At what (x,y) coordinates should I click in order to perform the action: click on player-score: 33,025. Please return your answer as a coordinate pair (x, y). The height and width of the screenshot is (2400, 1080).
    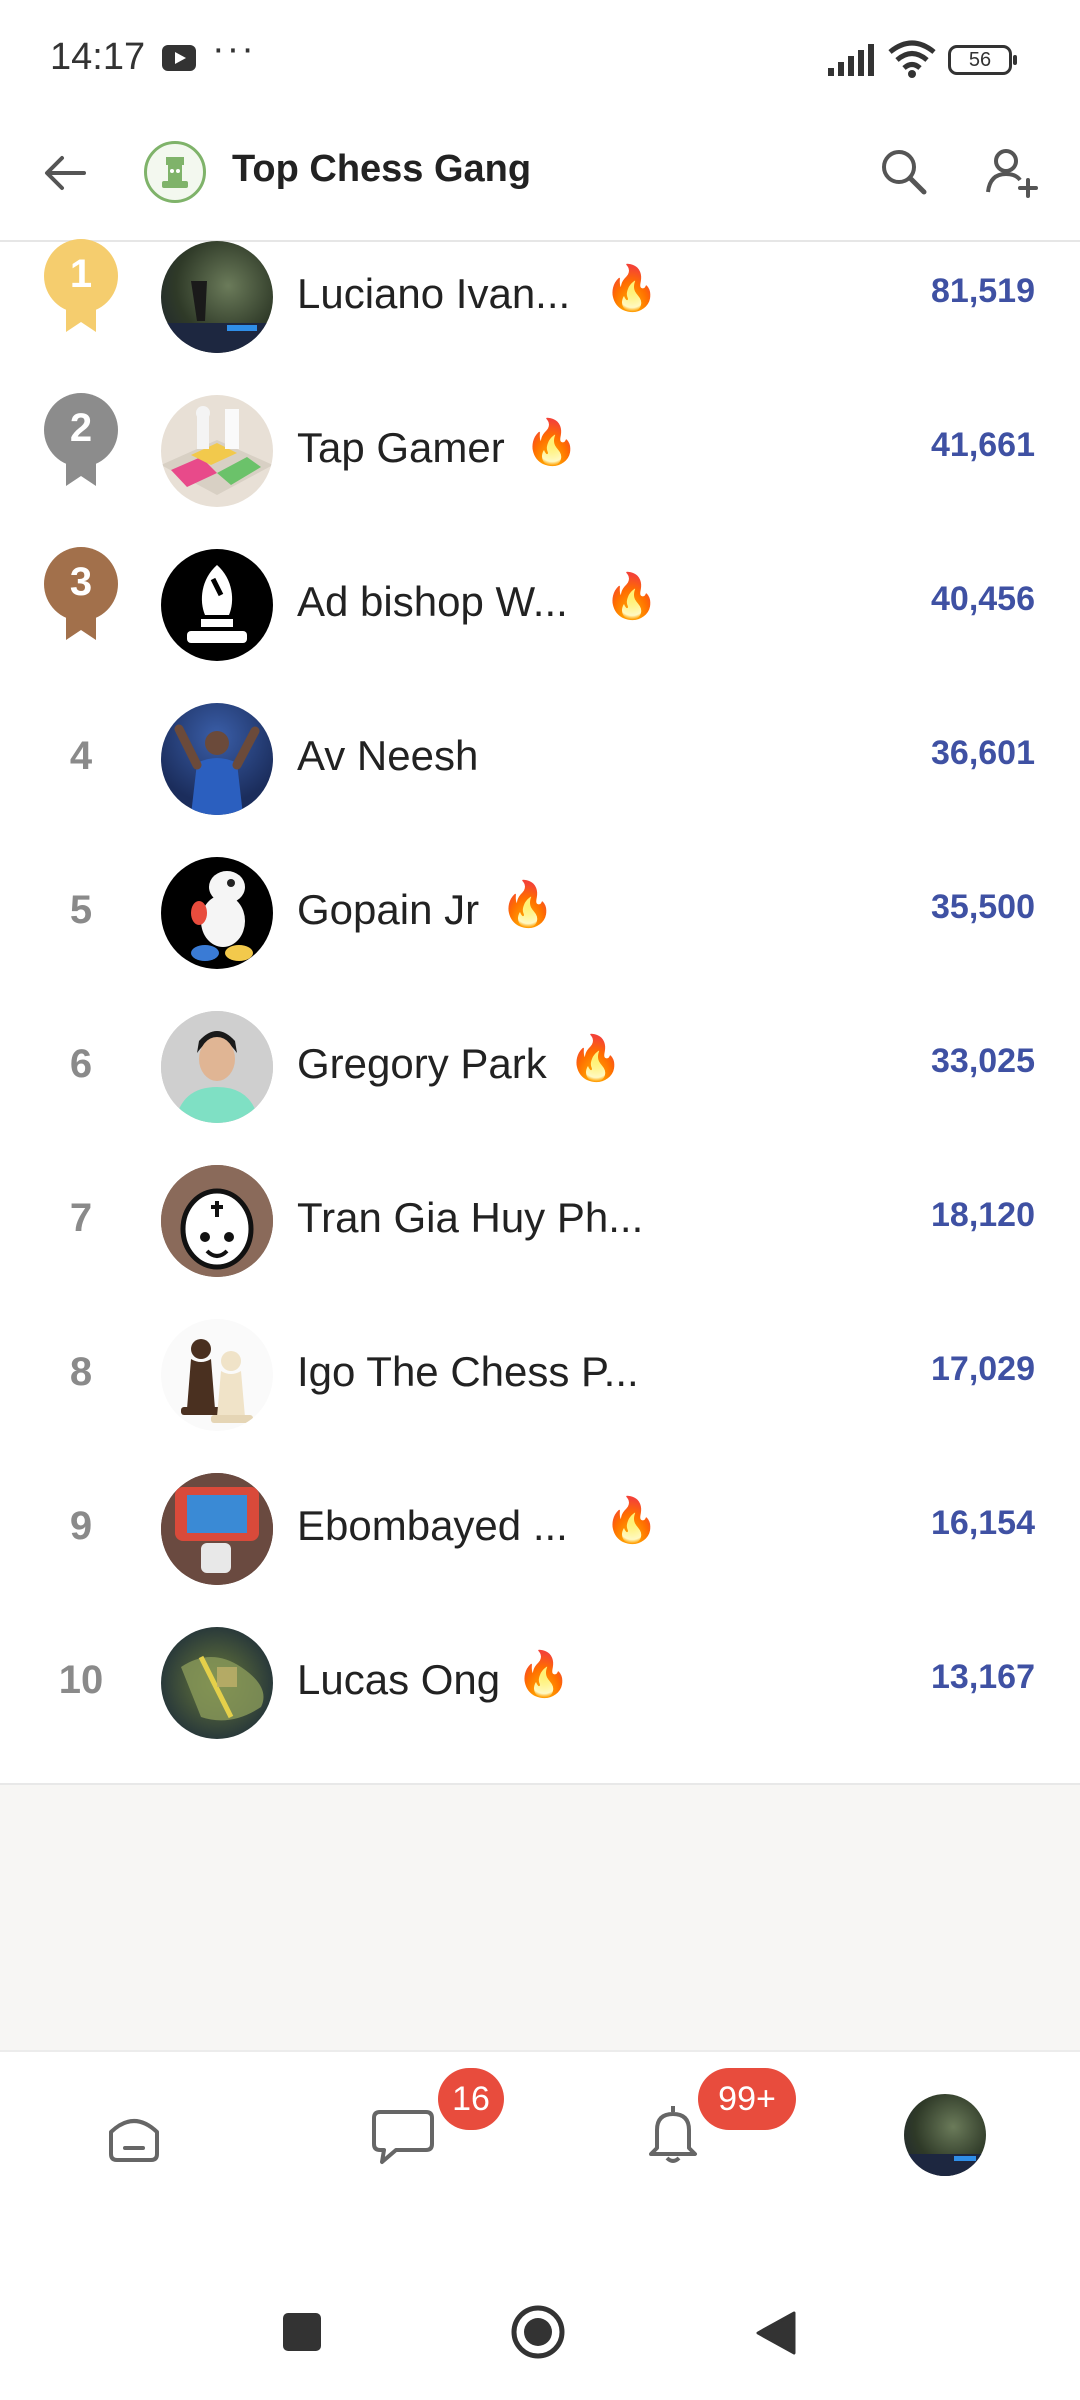
    Looking at the image, I should click on (983, 1061).